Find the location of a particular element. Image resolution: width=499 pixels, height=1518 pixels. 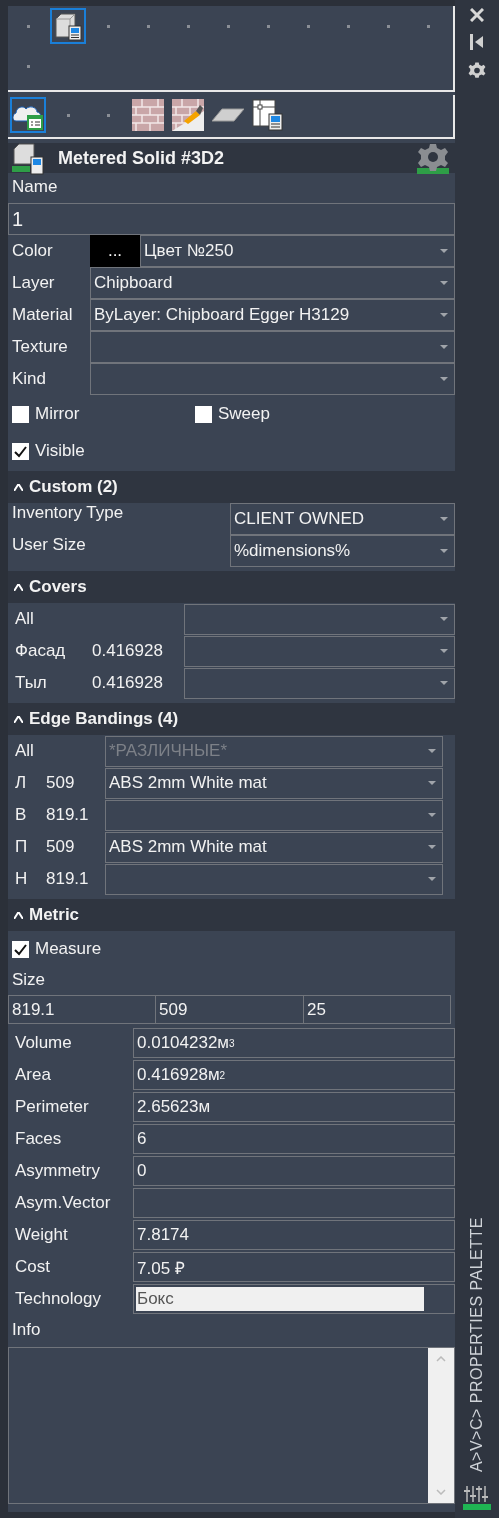

palette-title: A>V>C> PROPERTIES PALETTE is located at coordinates (477, 1344).